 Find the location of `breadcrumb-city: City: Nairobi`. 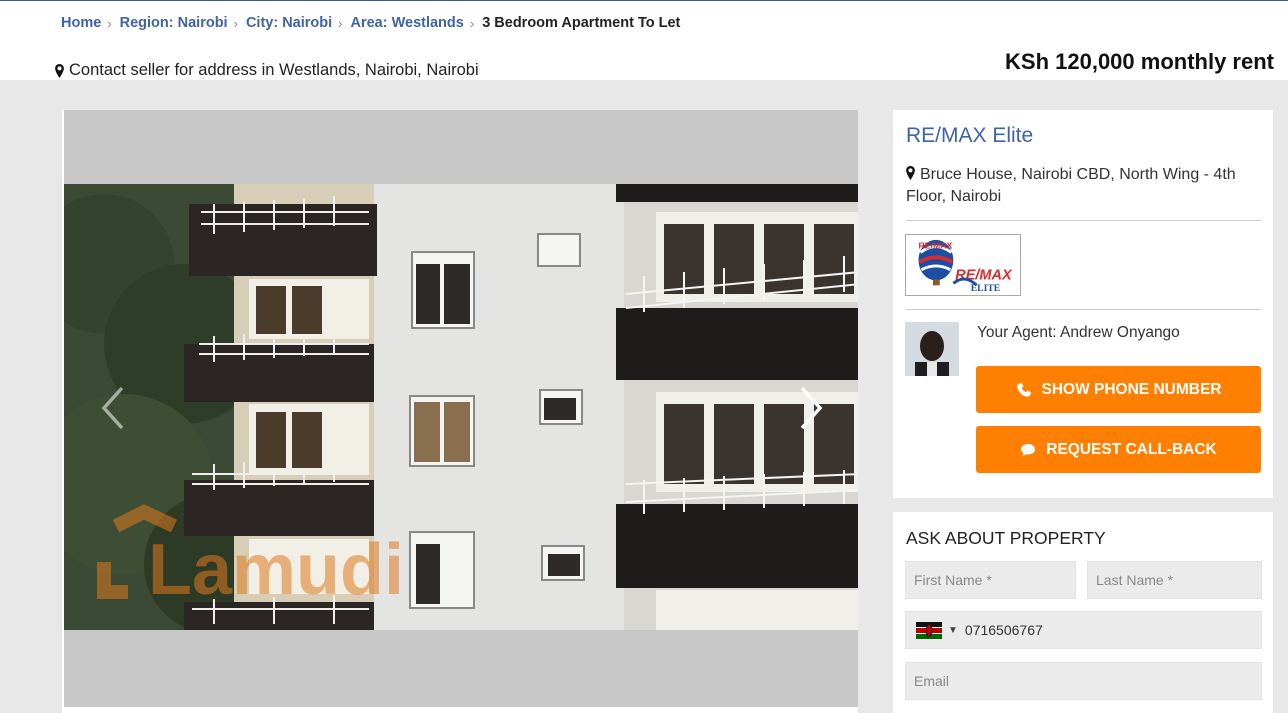

breadcrumb-city: City: Nairobi is located at coordinates (289, 23).